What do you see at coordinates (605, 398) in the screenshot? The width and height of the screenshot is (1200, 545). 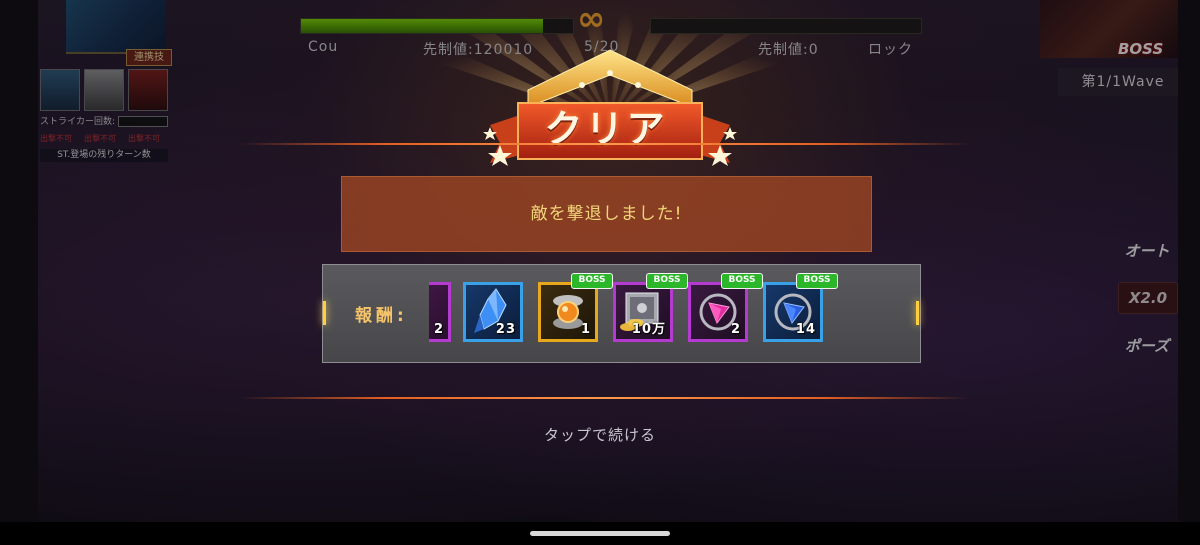 I see `divider-bottom` at bounding box center [605, 398].